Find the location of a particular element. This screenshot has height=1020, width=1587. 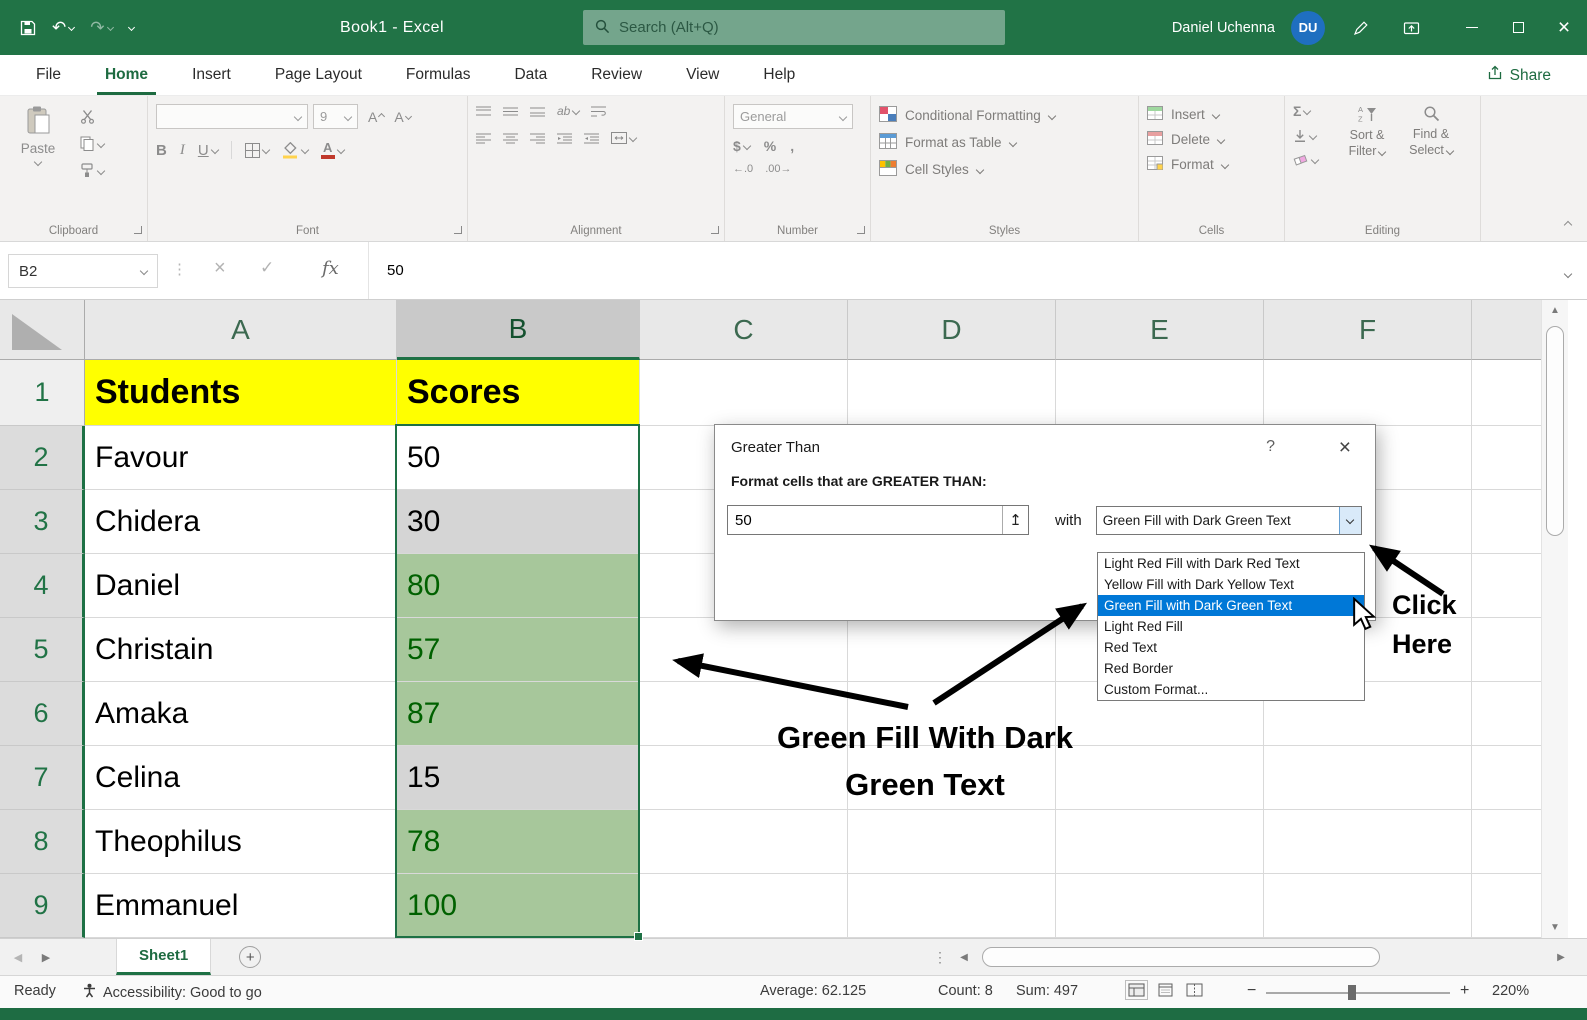

number-dialog-launcher-icon is located at coordinates (861, 230).